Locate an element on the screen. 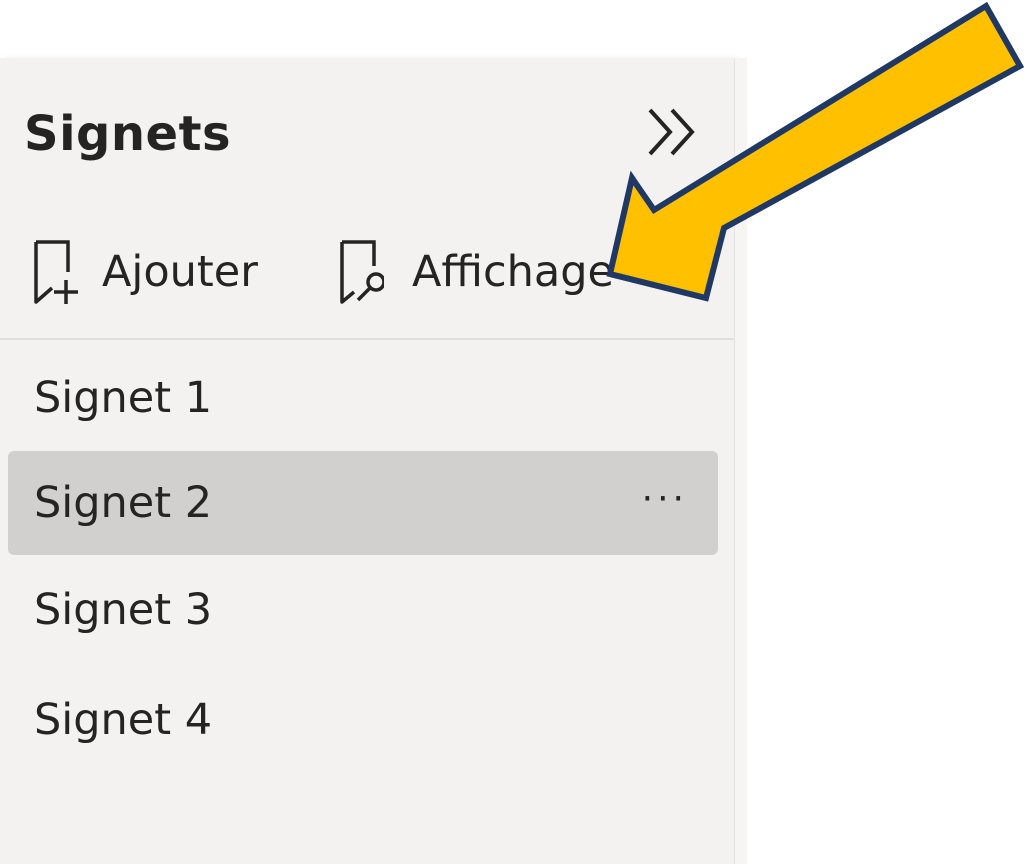  more-options-icon: ··· is located at coordinates (665, 498).